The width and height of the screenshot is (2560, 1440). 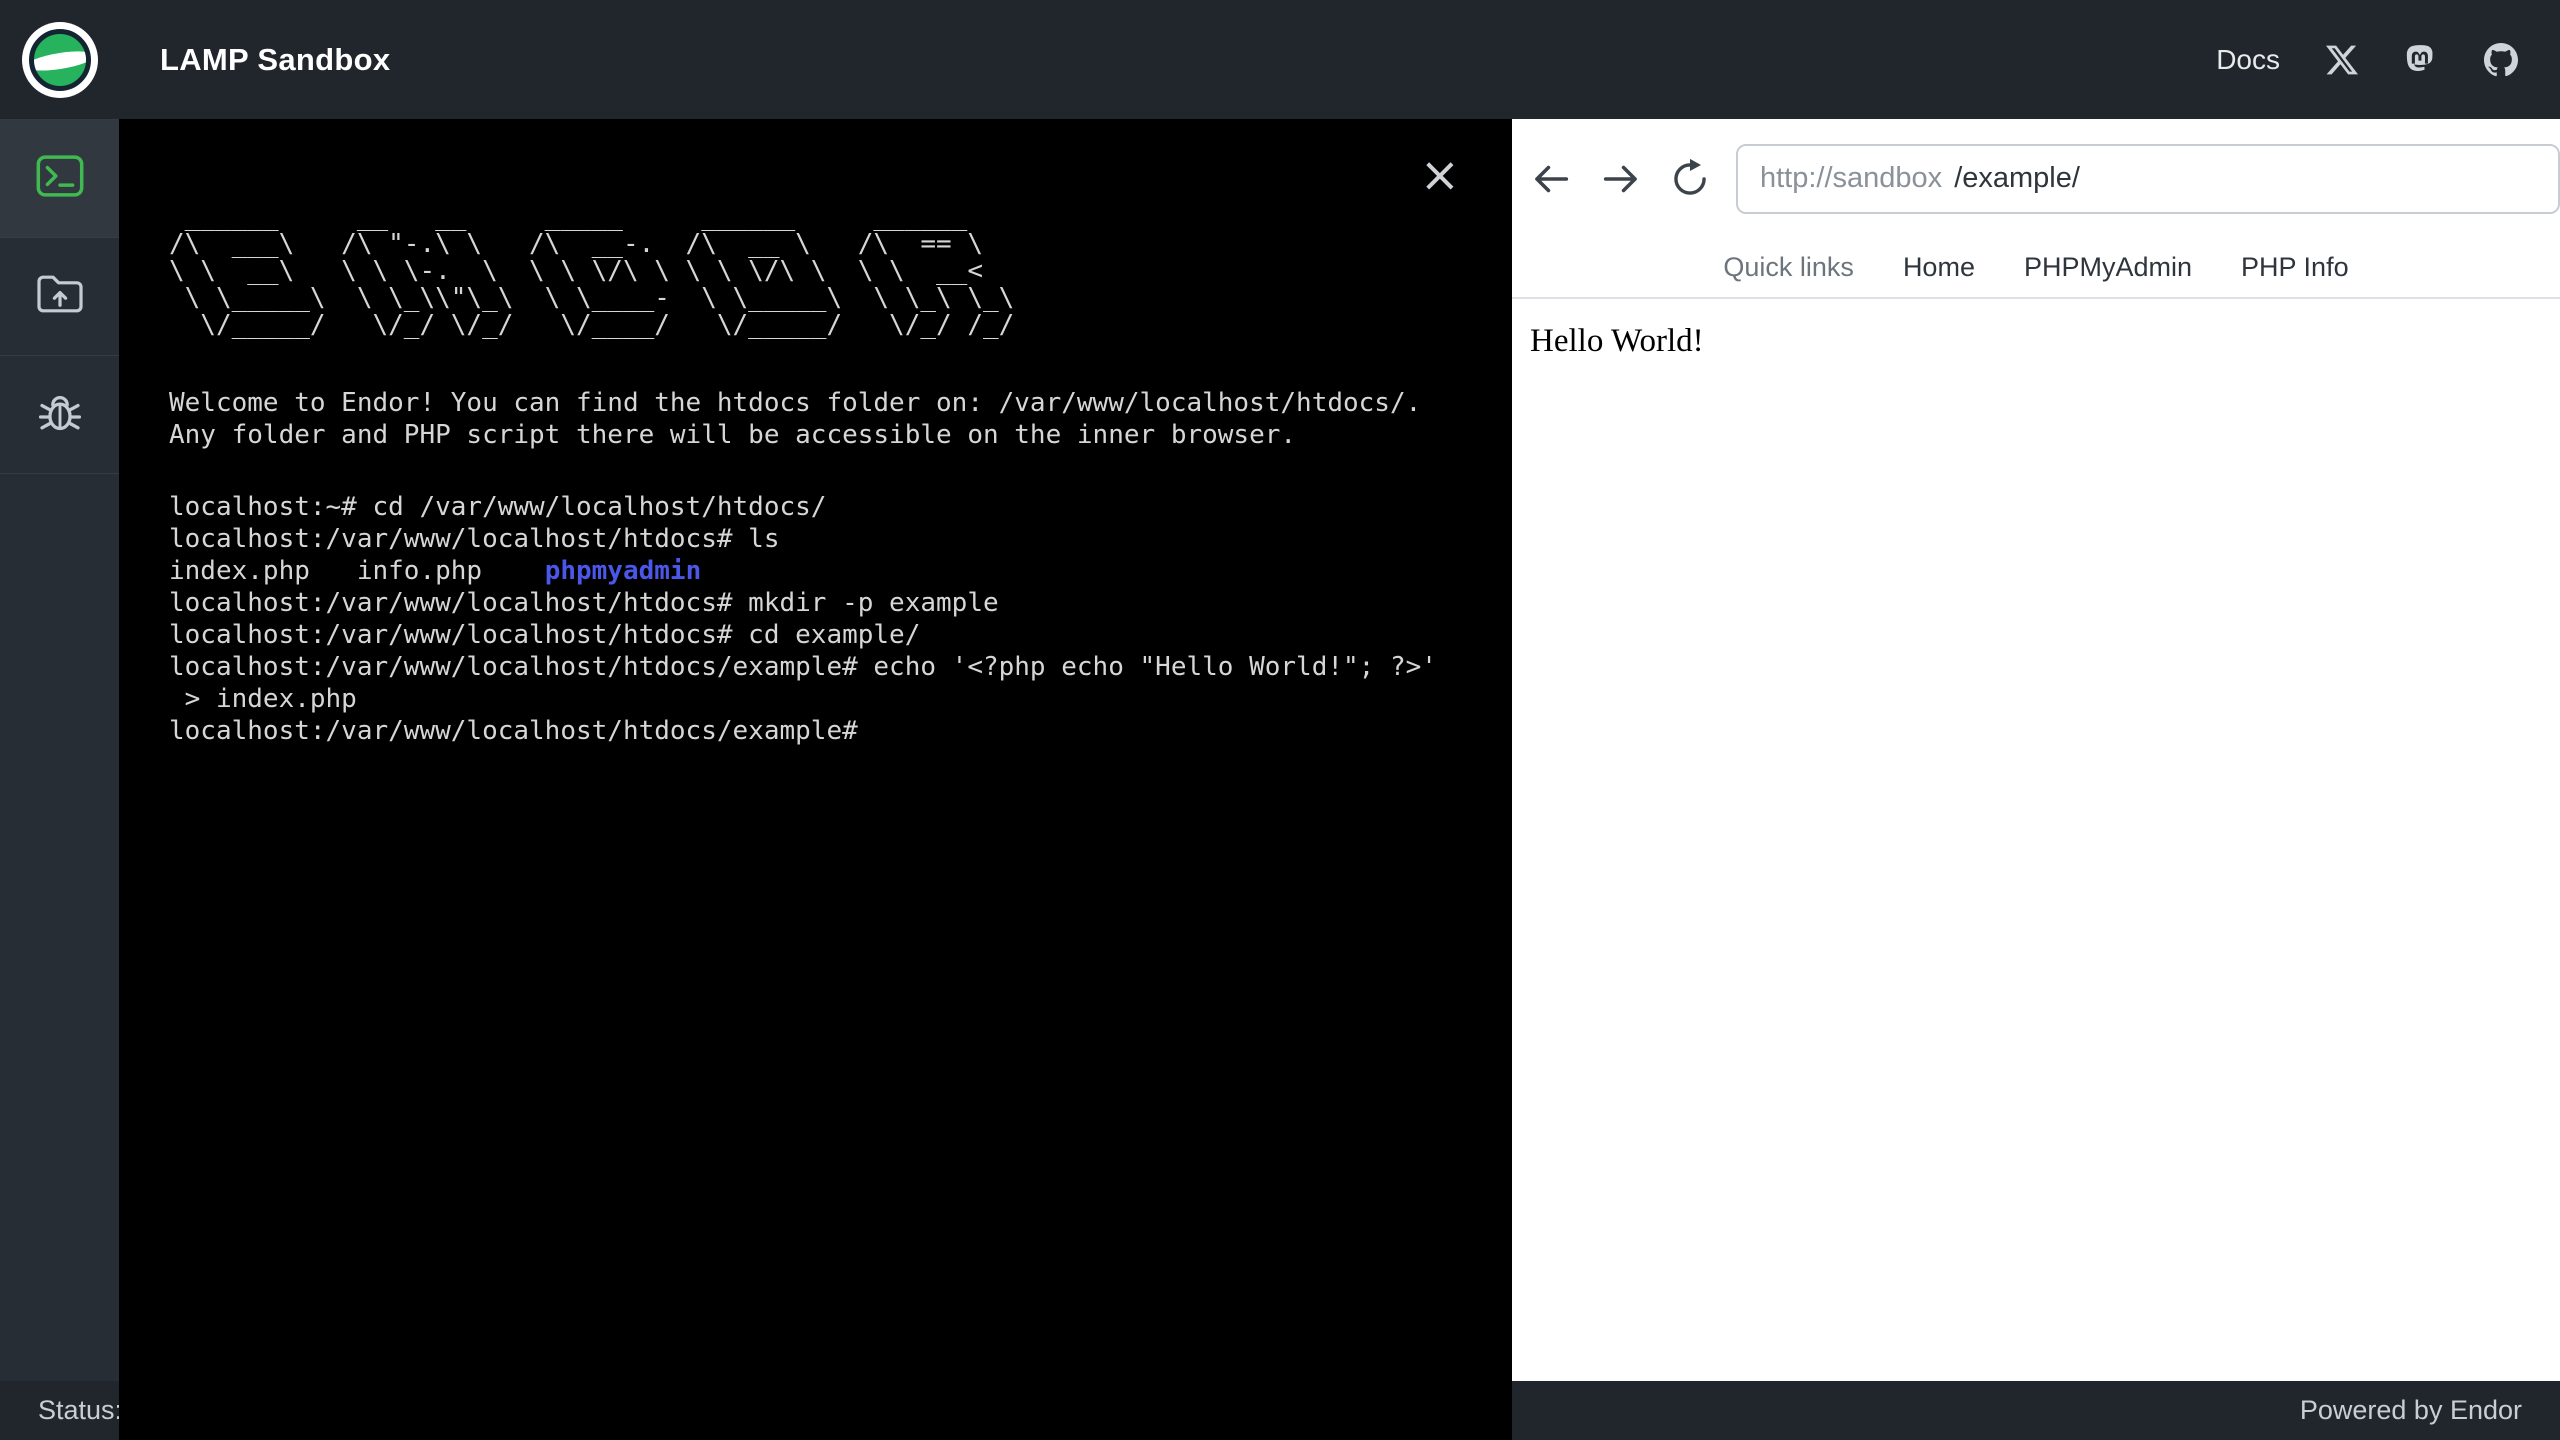 What do you see at coordinates (275, 59) in the screenshot?
I see `app-title: LAMP Sandbox` at bounding box center [275, 59].